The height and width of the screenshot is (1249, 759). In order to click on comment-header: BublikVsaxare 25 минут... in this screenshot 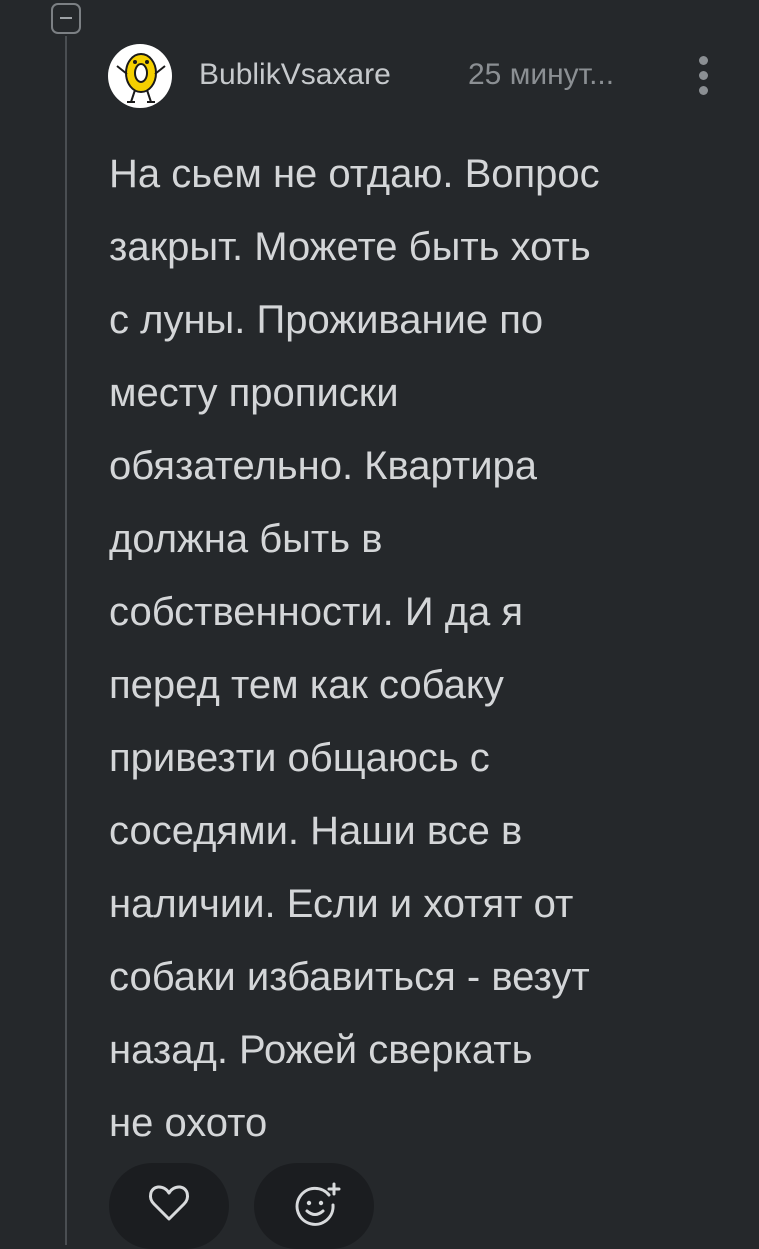, I will do `click(418, 76)`.